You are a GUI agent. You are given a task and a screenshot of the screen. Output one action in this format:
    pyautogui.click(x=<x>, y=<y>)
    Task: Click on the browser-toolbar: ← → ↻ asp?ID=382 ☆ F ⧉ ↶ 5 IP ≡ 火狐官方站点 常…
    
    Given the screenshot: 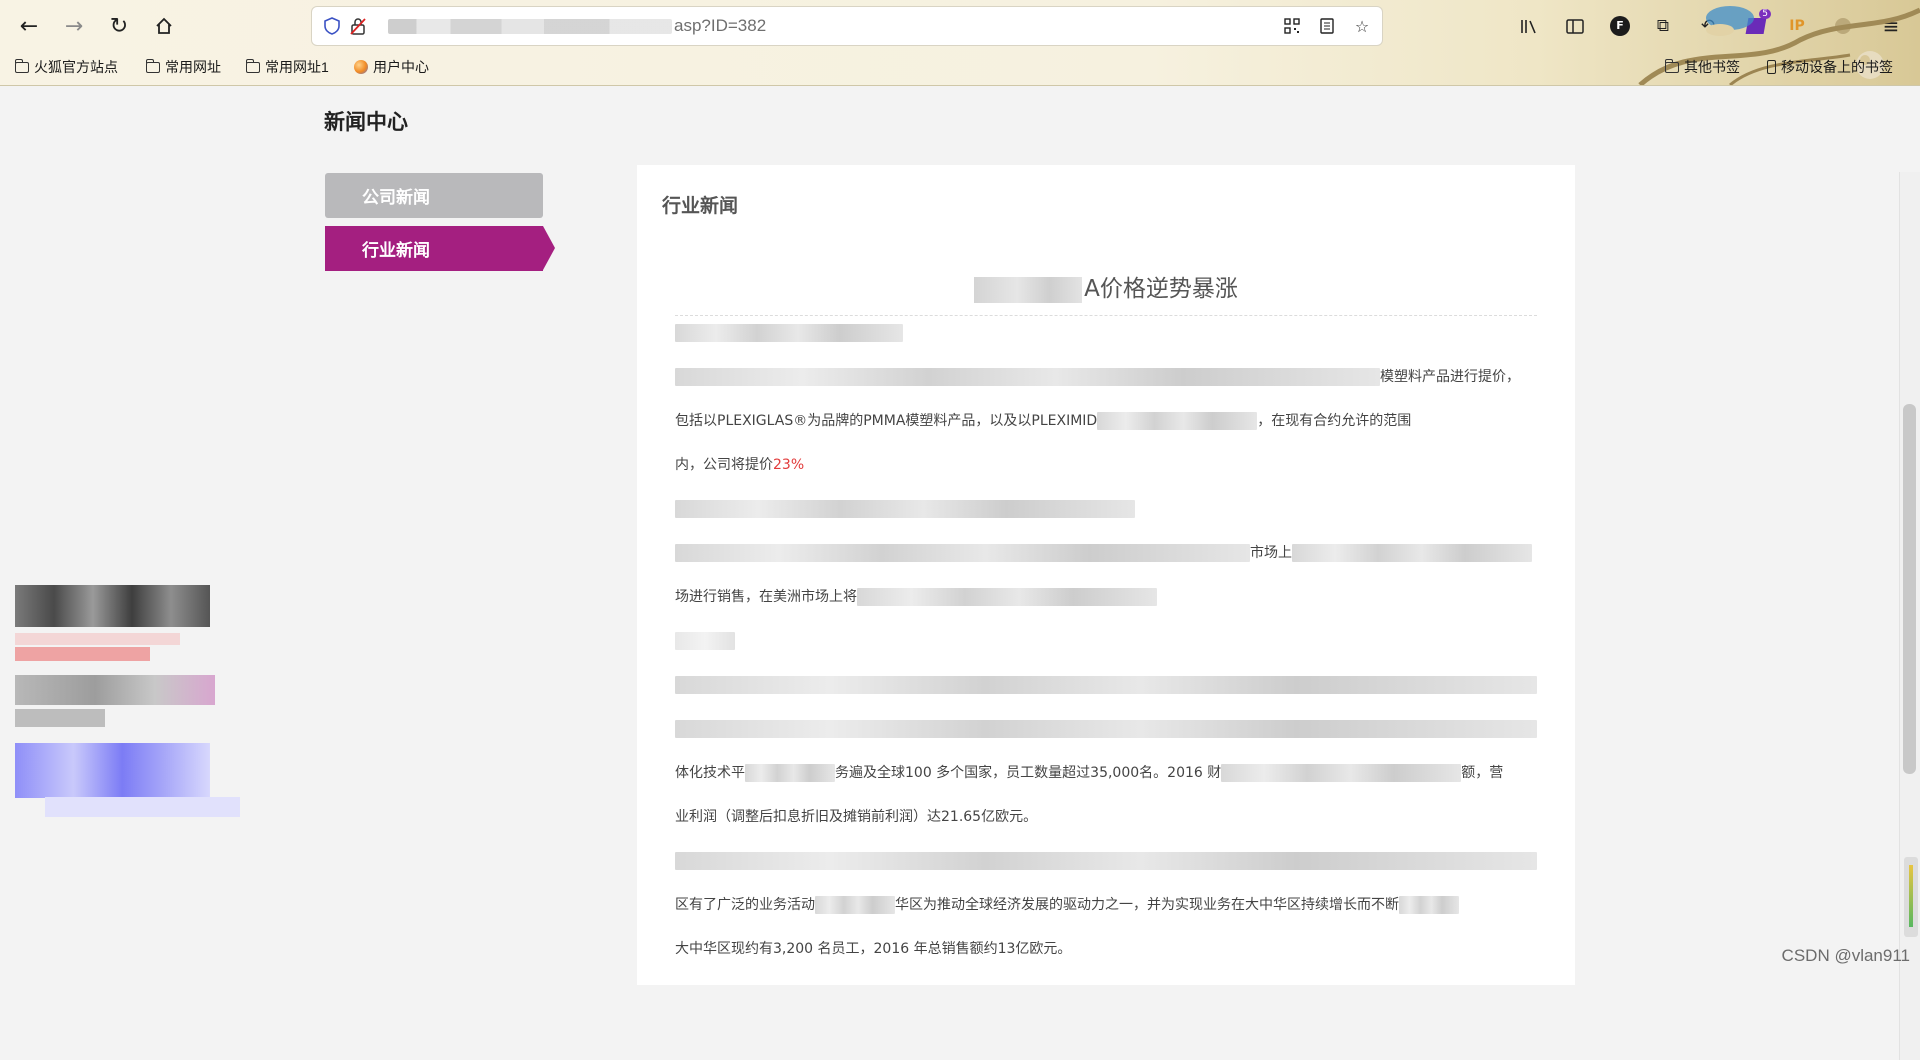 What is the action you would take?
    pyautogui.click(x=960, y=43)
    